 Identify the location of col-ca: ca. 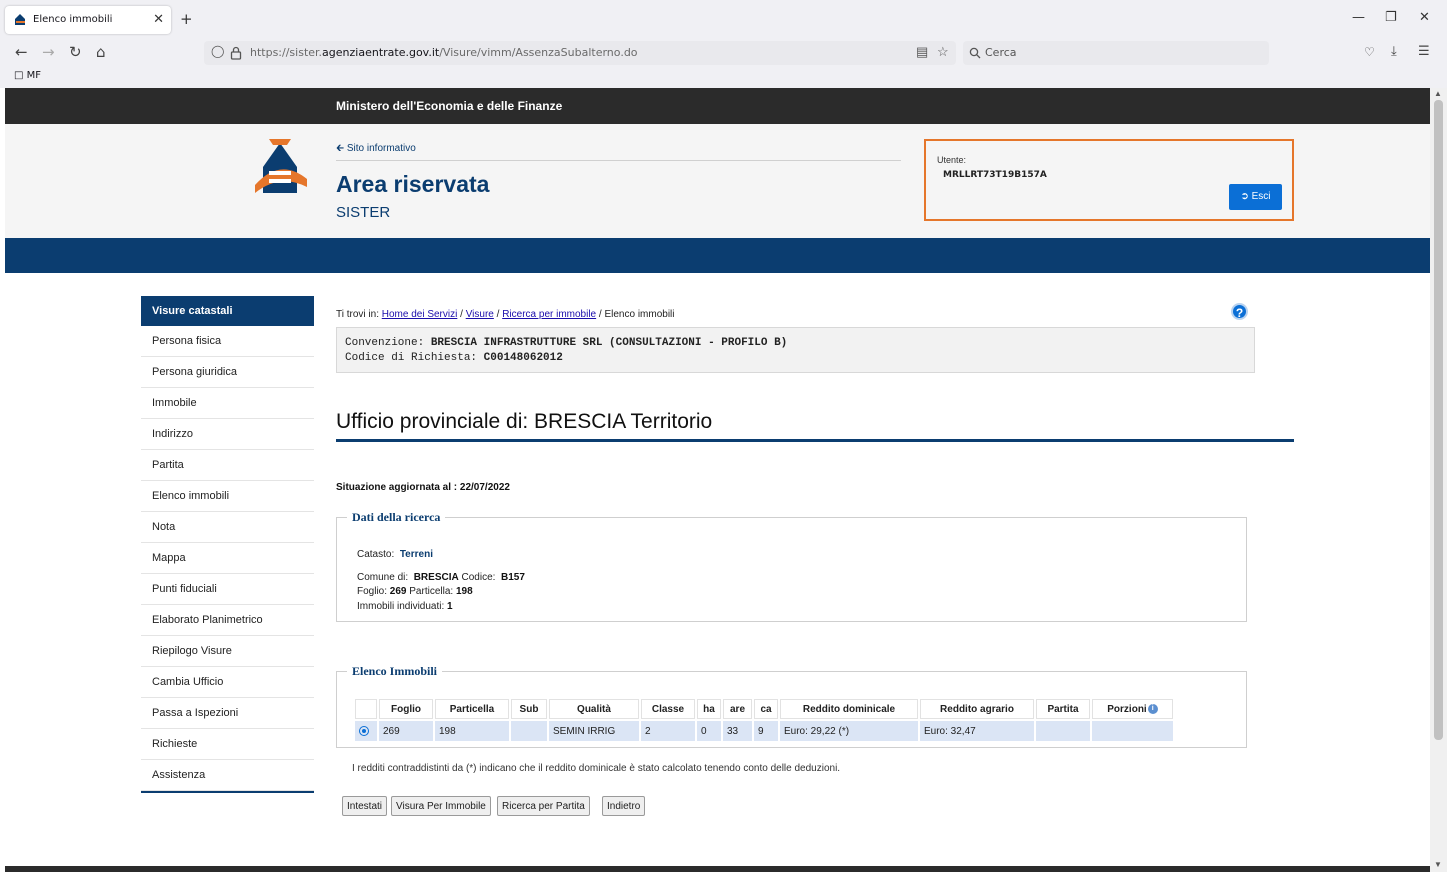
(766, 709).